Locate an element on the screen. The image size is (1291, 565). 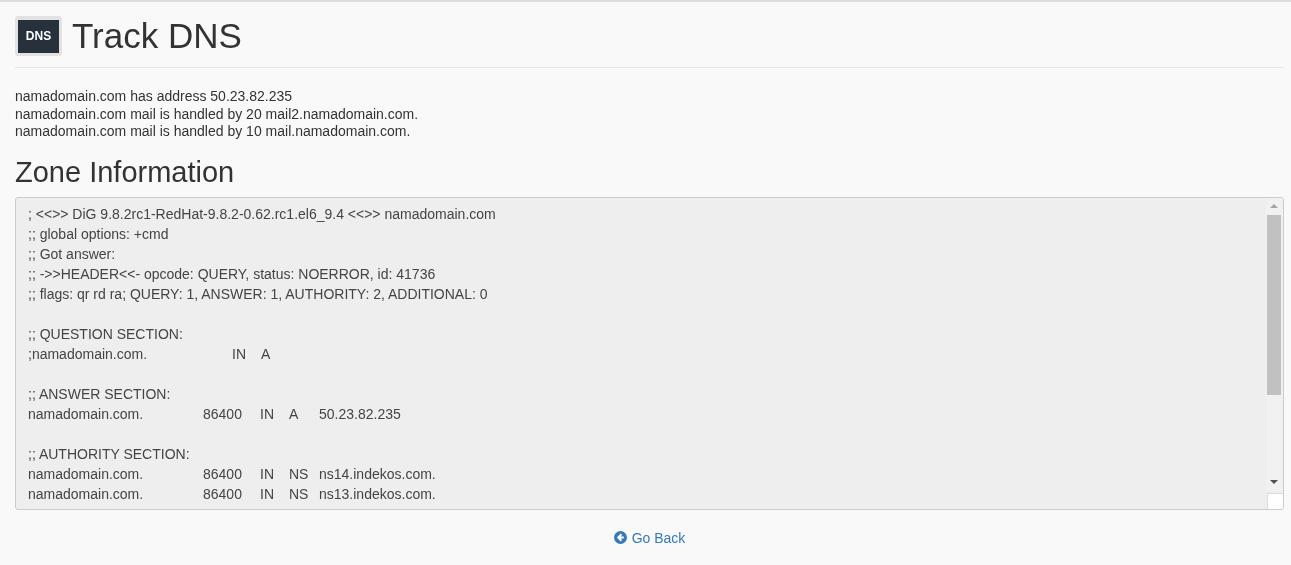
back-arrow-icon is located at coordinates (620, 537).